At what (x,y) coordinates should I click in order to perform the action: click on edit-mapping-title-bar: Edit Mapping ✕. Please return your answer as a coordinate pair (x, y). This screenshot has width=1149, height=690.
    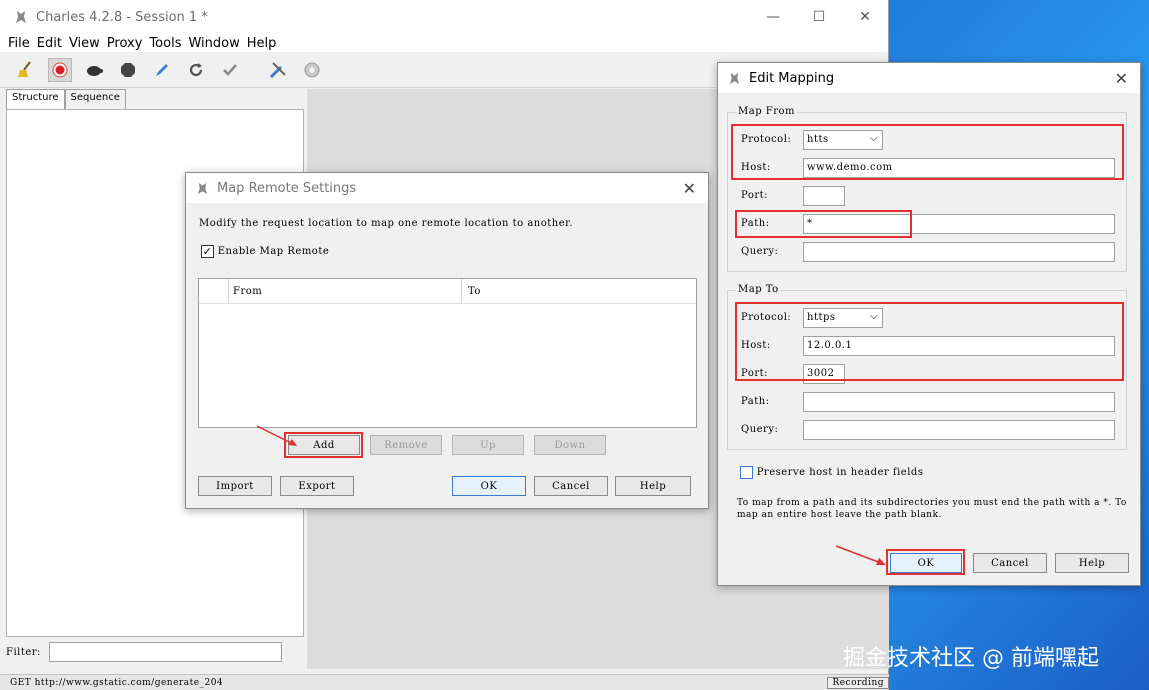
    Looking at the image, I should click on (929, 78).